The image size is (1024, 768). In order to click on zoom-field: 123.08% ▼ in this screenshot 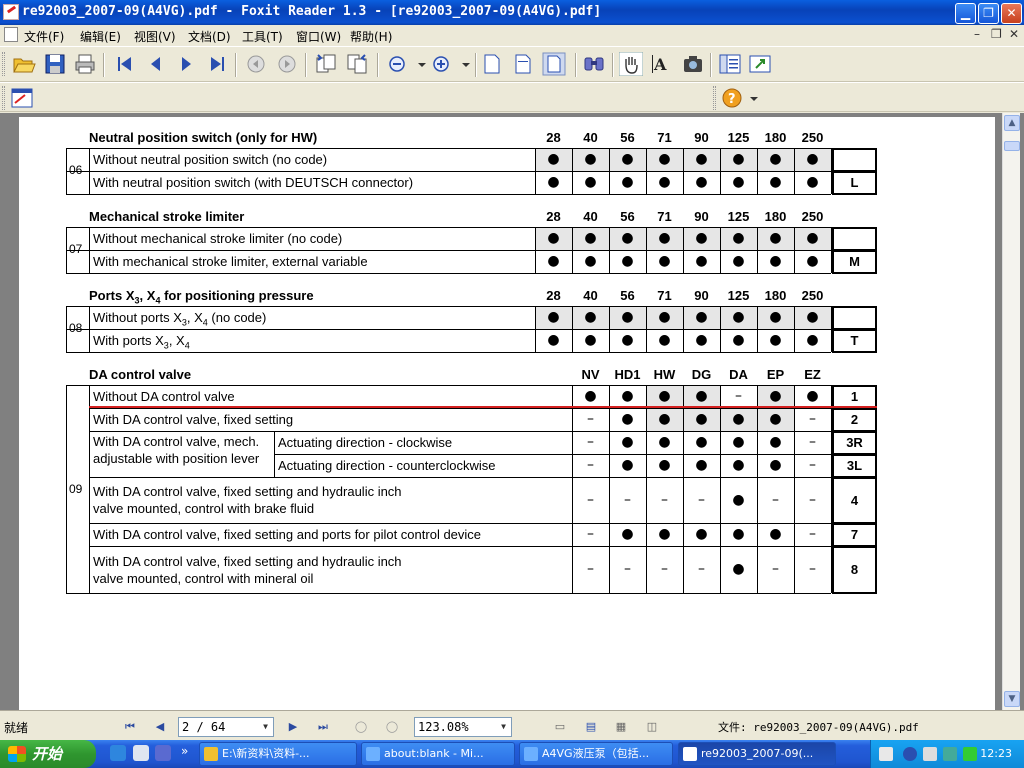, I will do `click(463, 727)`.